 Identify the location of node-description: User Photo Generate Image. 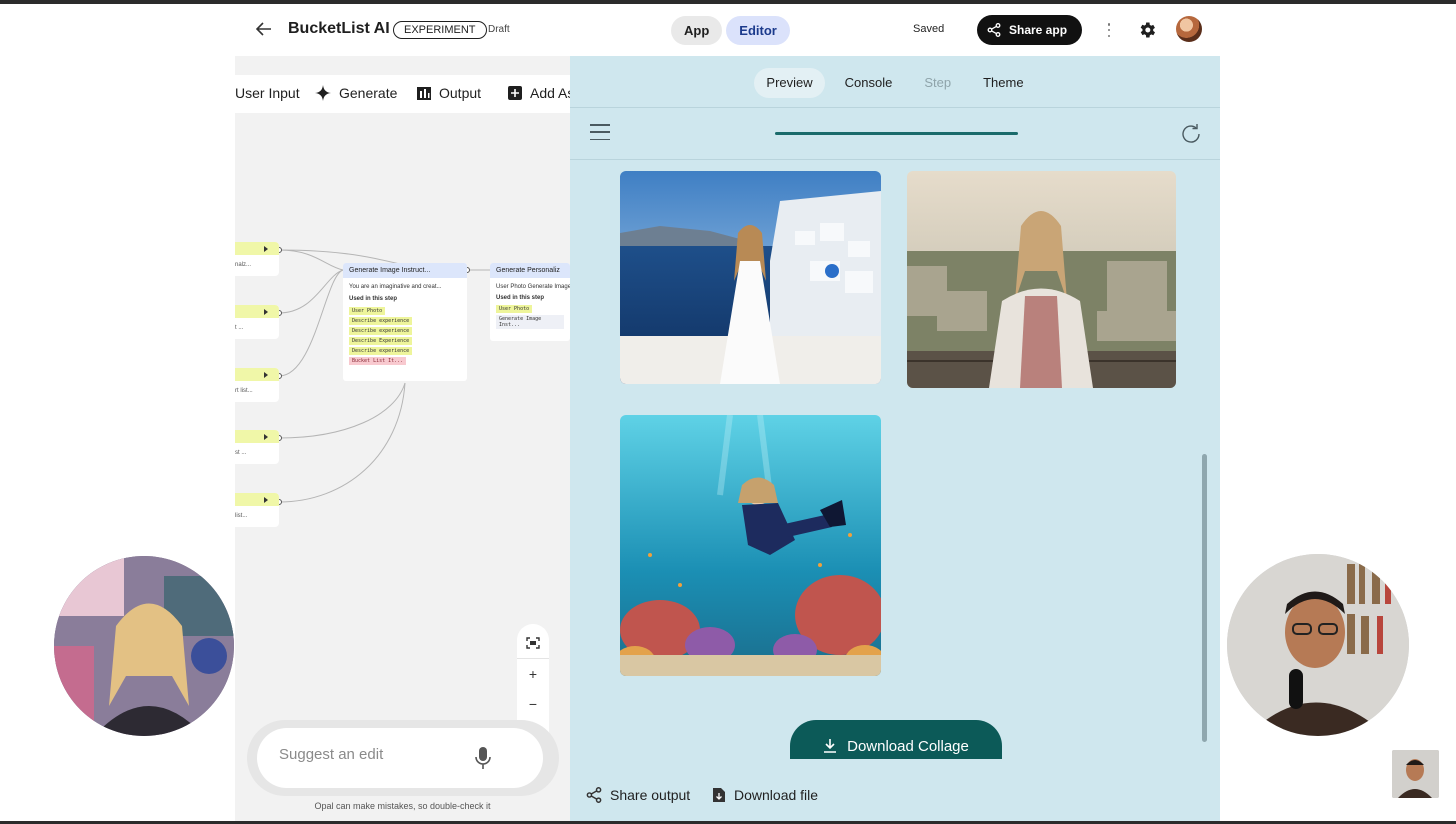
(533, 287).